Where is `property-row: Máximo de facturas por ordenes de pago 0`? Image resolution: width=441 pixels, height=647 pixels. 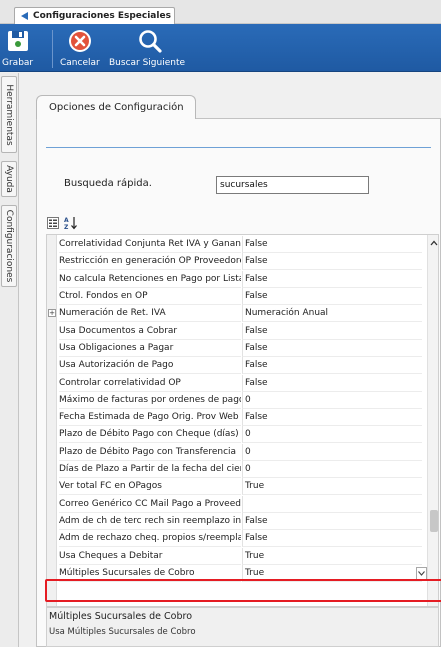
property-row: Máximo de facturas por ordenes de pago 0 is located at coordinates (237, 400).